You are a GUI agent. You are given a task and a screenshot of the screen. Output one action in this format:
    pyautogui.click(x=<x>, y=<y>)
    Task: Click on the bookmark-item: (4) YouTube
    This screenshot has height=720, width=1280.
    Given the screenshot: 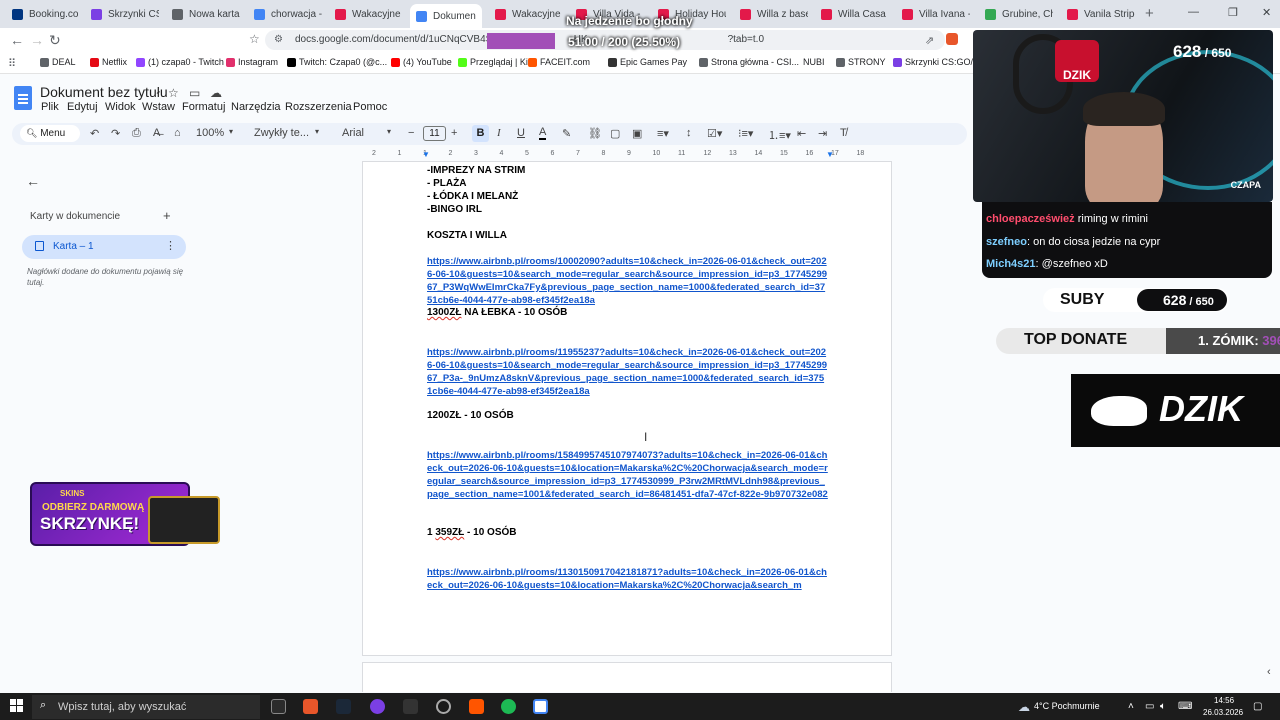 What is the action you would take?
    pyautogui.click(x=421, y=62)
    